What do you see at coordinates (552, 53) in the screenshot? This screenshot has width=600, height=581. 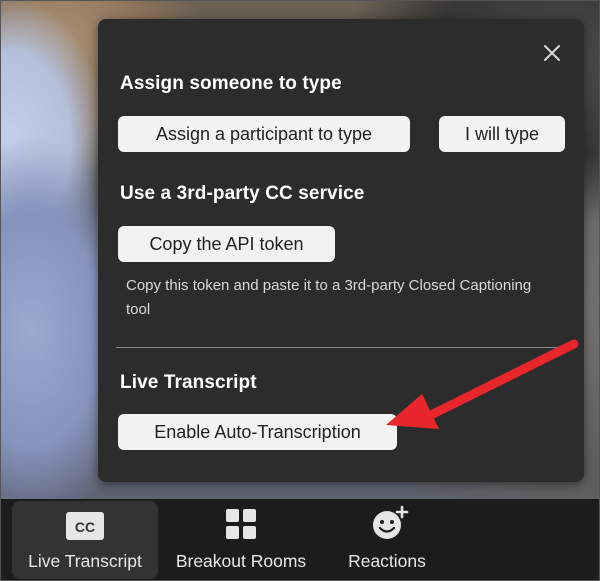 I see `close-icon` at bounding box center [552, 53].